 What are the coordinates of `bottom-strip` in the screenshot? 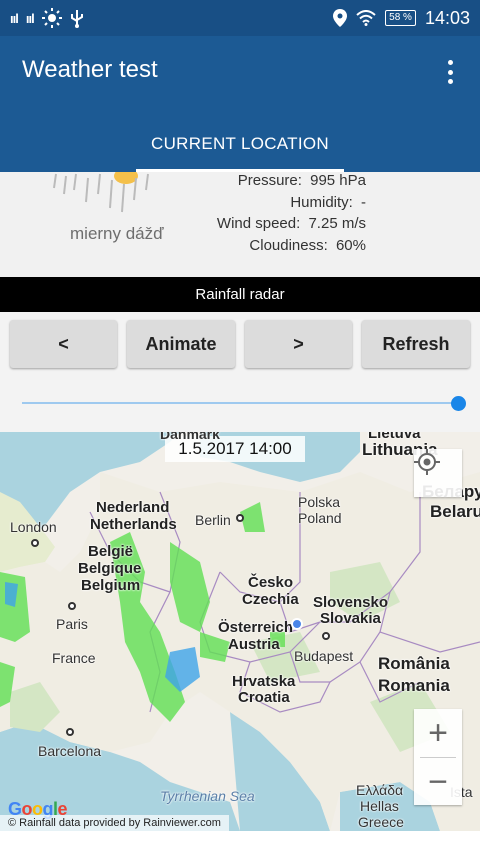 It's located at (240, 842).